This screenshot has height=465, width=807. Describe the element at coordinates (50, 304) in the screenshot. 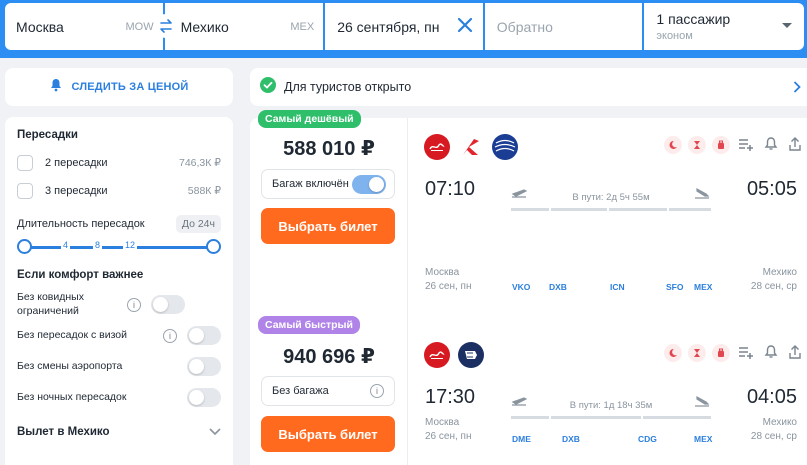

I see `toggle-label: Без ковидных ограничений` at that location.